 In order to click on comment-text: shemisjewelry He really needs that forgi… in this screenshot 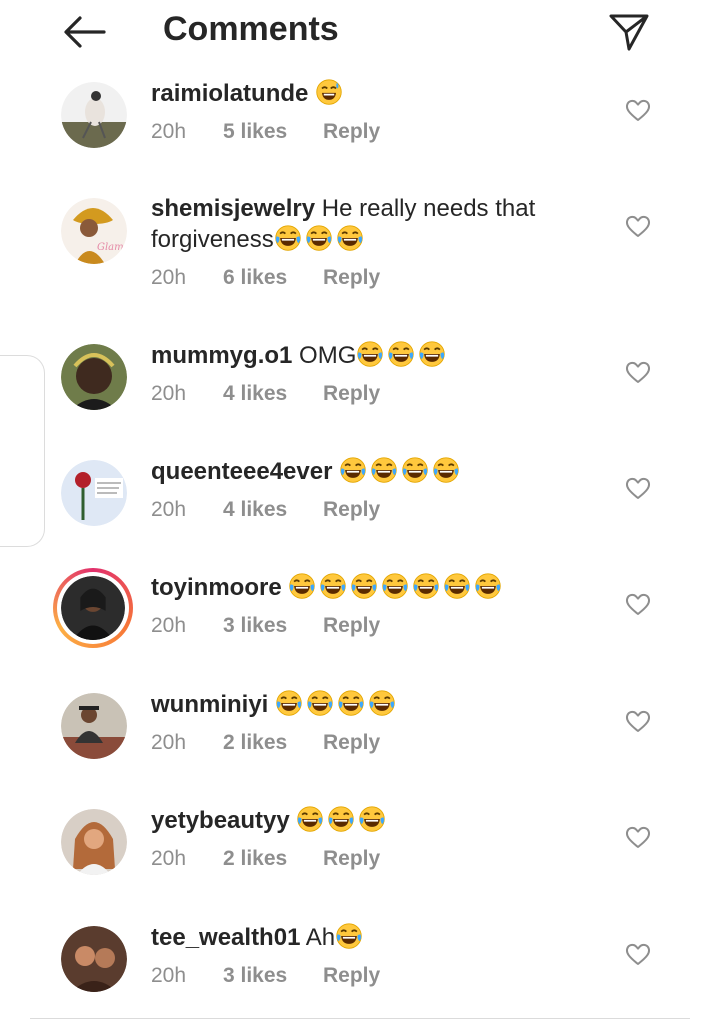, I will do `click(361, 224)`.